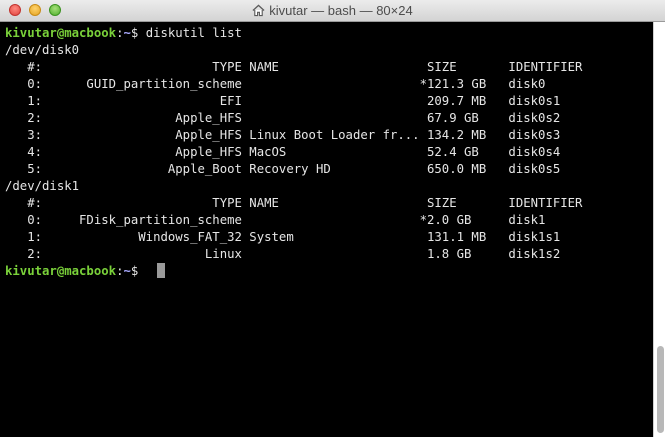 The width and height of the screenshot is (665, 437). Describe the element at coordinates (660, 389) in the screenshot. I see `scrollbar-thumb` at that location.